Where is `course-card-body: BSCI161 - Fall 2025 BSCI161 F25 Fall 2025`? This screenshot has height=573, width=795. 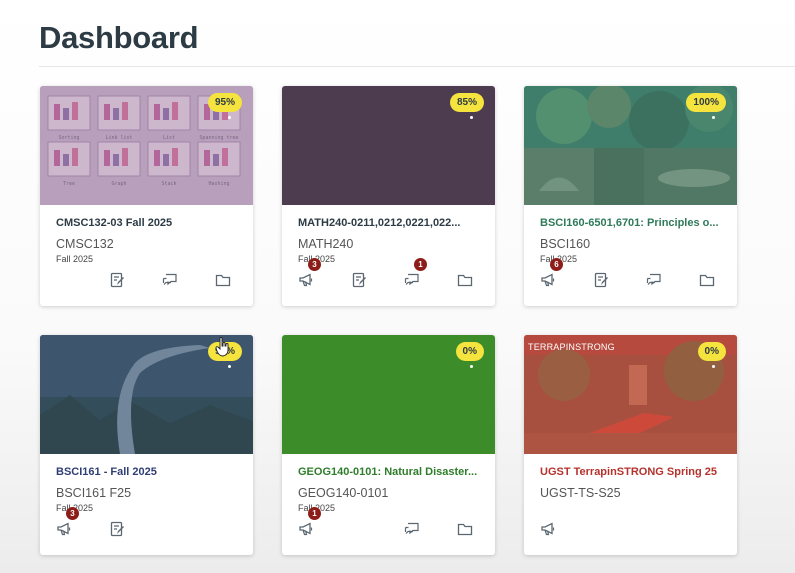 course-card-body: BSCI161 - Fall 2025 BSCI161 F25 Fall 2025 is located at coordinates (149, 489).